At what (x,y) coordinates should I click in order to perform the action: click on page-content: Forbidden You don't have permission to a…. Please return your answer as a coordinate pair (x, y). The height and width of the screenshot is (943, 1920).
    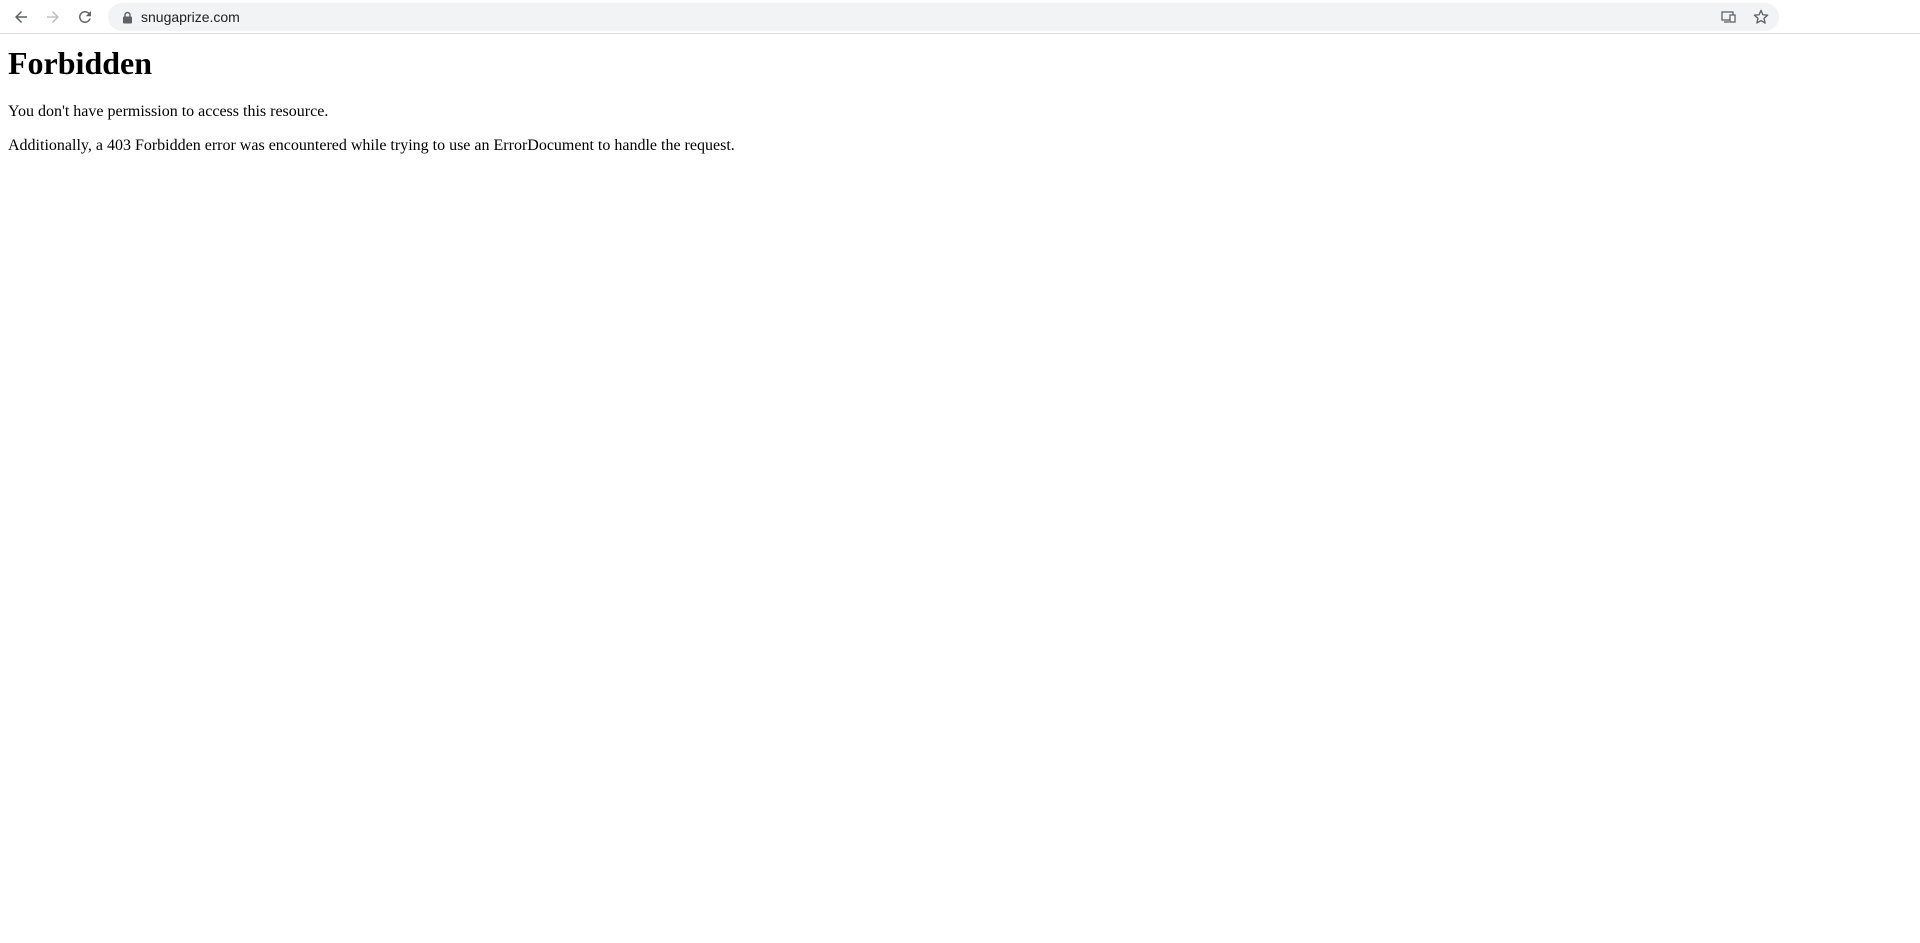
    Looking at the image, I should click on (960, 100).